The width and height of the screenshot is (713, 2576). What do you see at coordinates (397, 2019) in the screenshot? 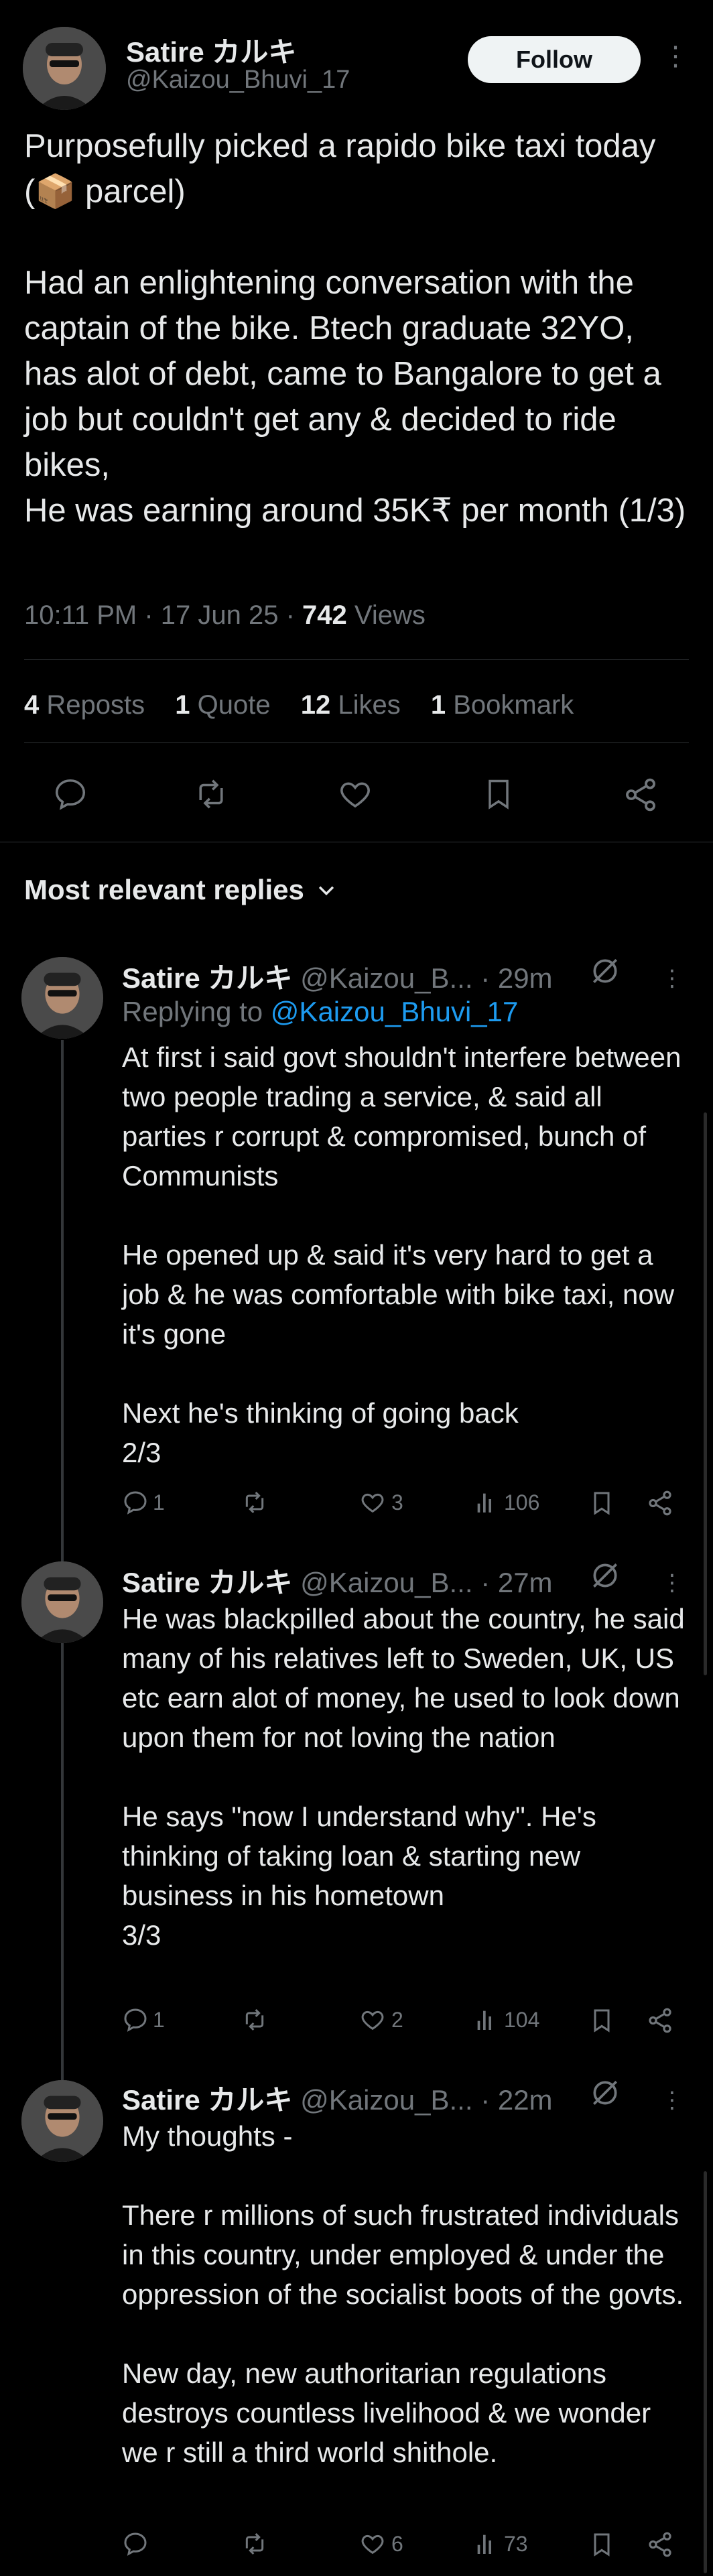
I see `like-count: 2` at bounding box center [397, 2019].